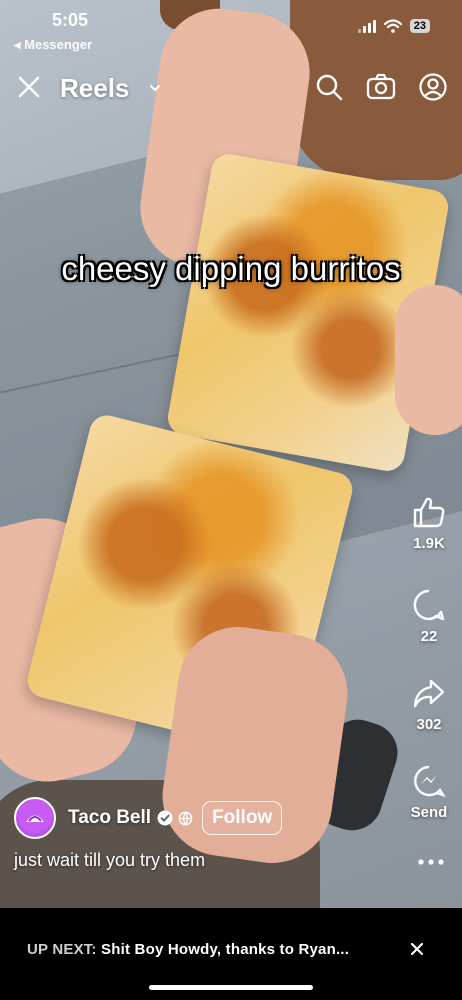  Describe the element at coordinates (429, 543) in the screenshot. I see `like-count: 1.9K` at that location.